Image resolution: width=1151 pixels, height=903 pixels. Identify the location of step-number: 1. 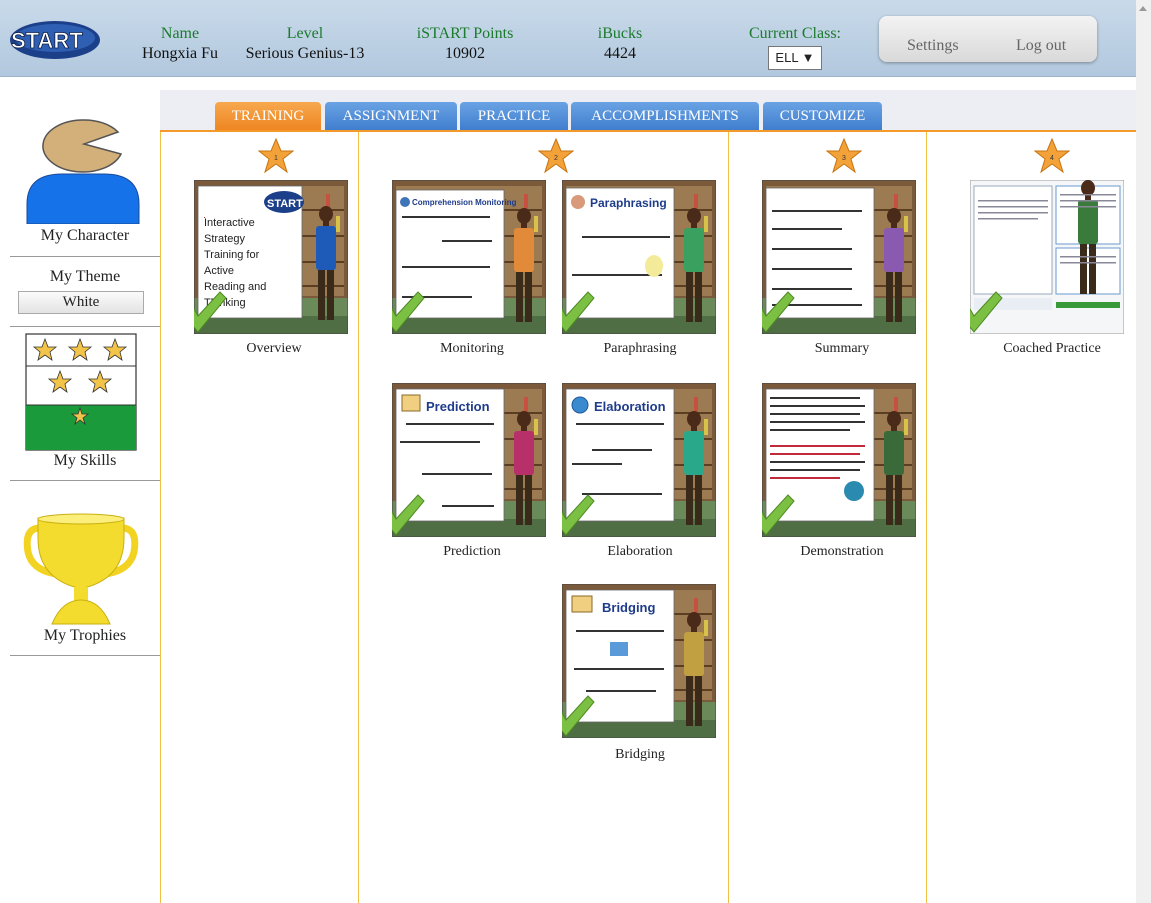
(276, 158).